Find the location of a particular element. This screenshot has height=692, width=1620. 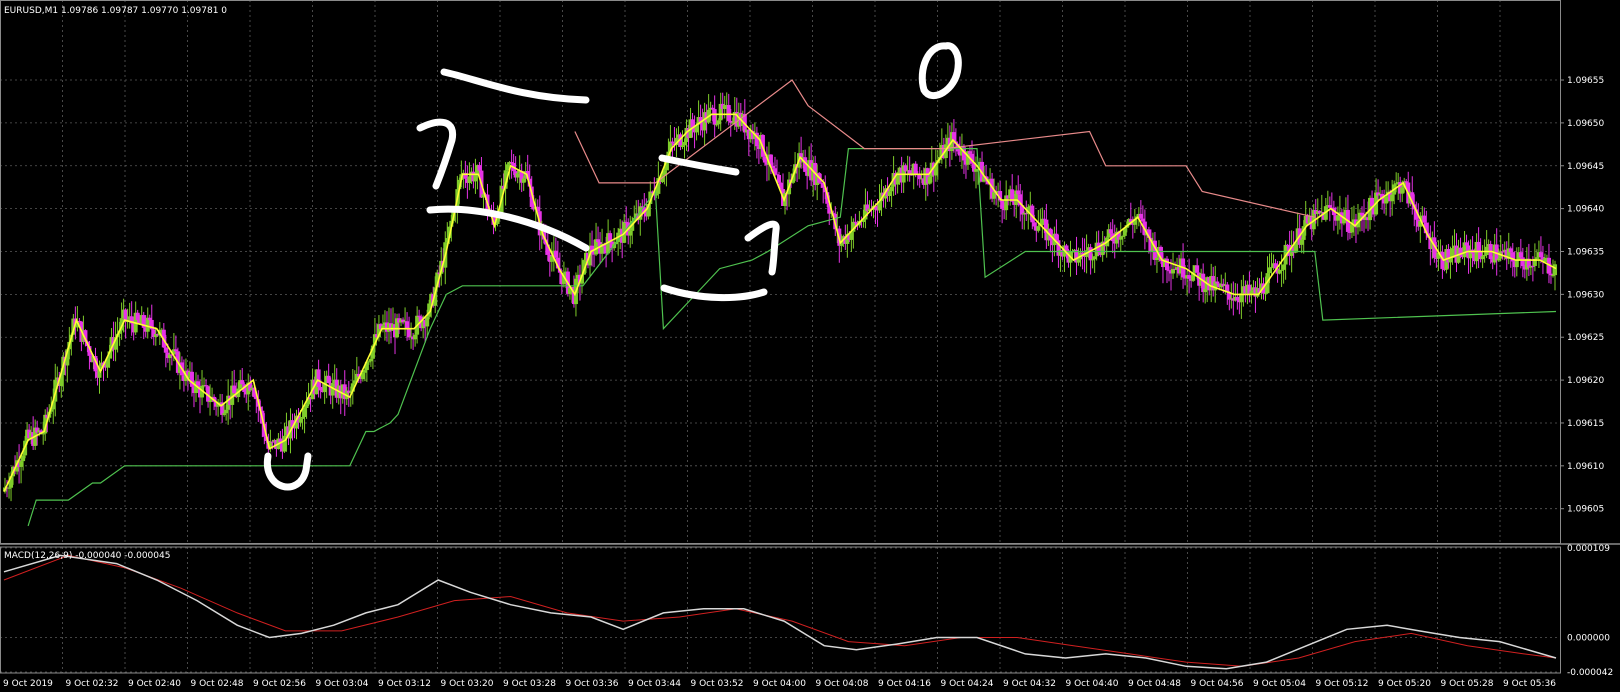

price-tick-label: 1.09655 is located at coordinates (1585, 81).